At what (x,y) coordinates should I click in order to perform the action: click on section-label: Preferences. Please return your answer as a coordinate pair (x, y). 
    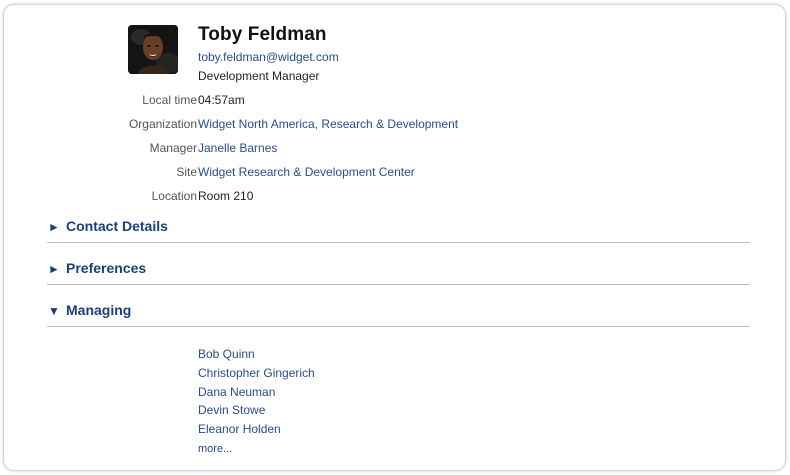
    Looking at the image, I should click on (106, 268).